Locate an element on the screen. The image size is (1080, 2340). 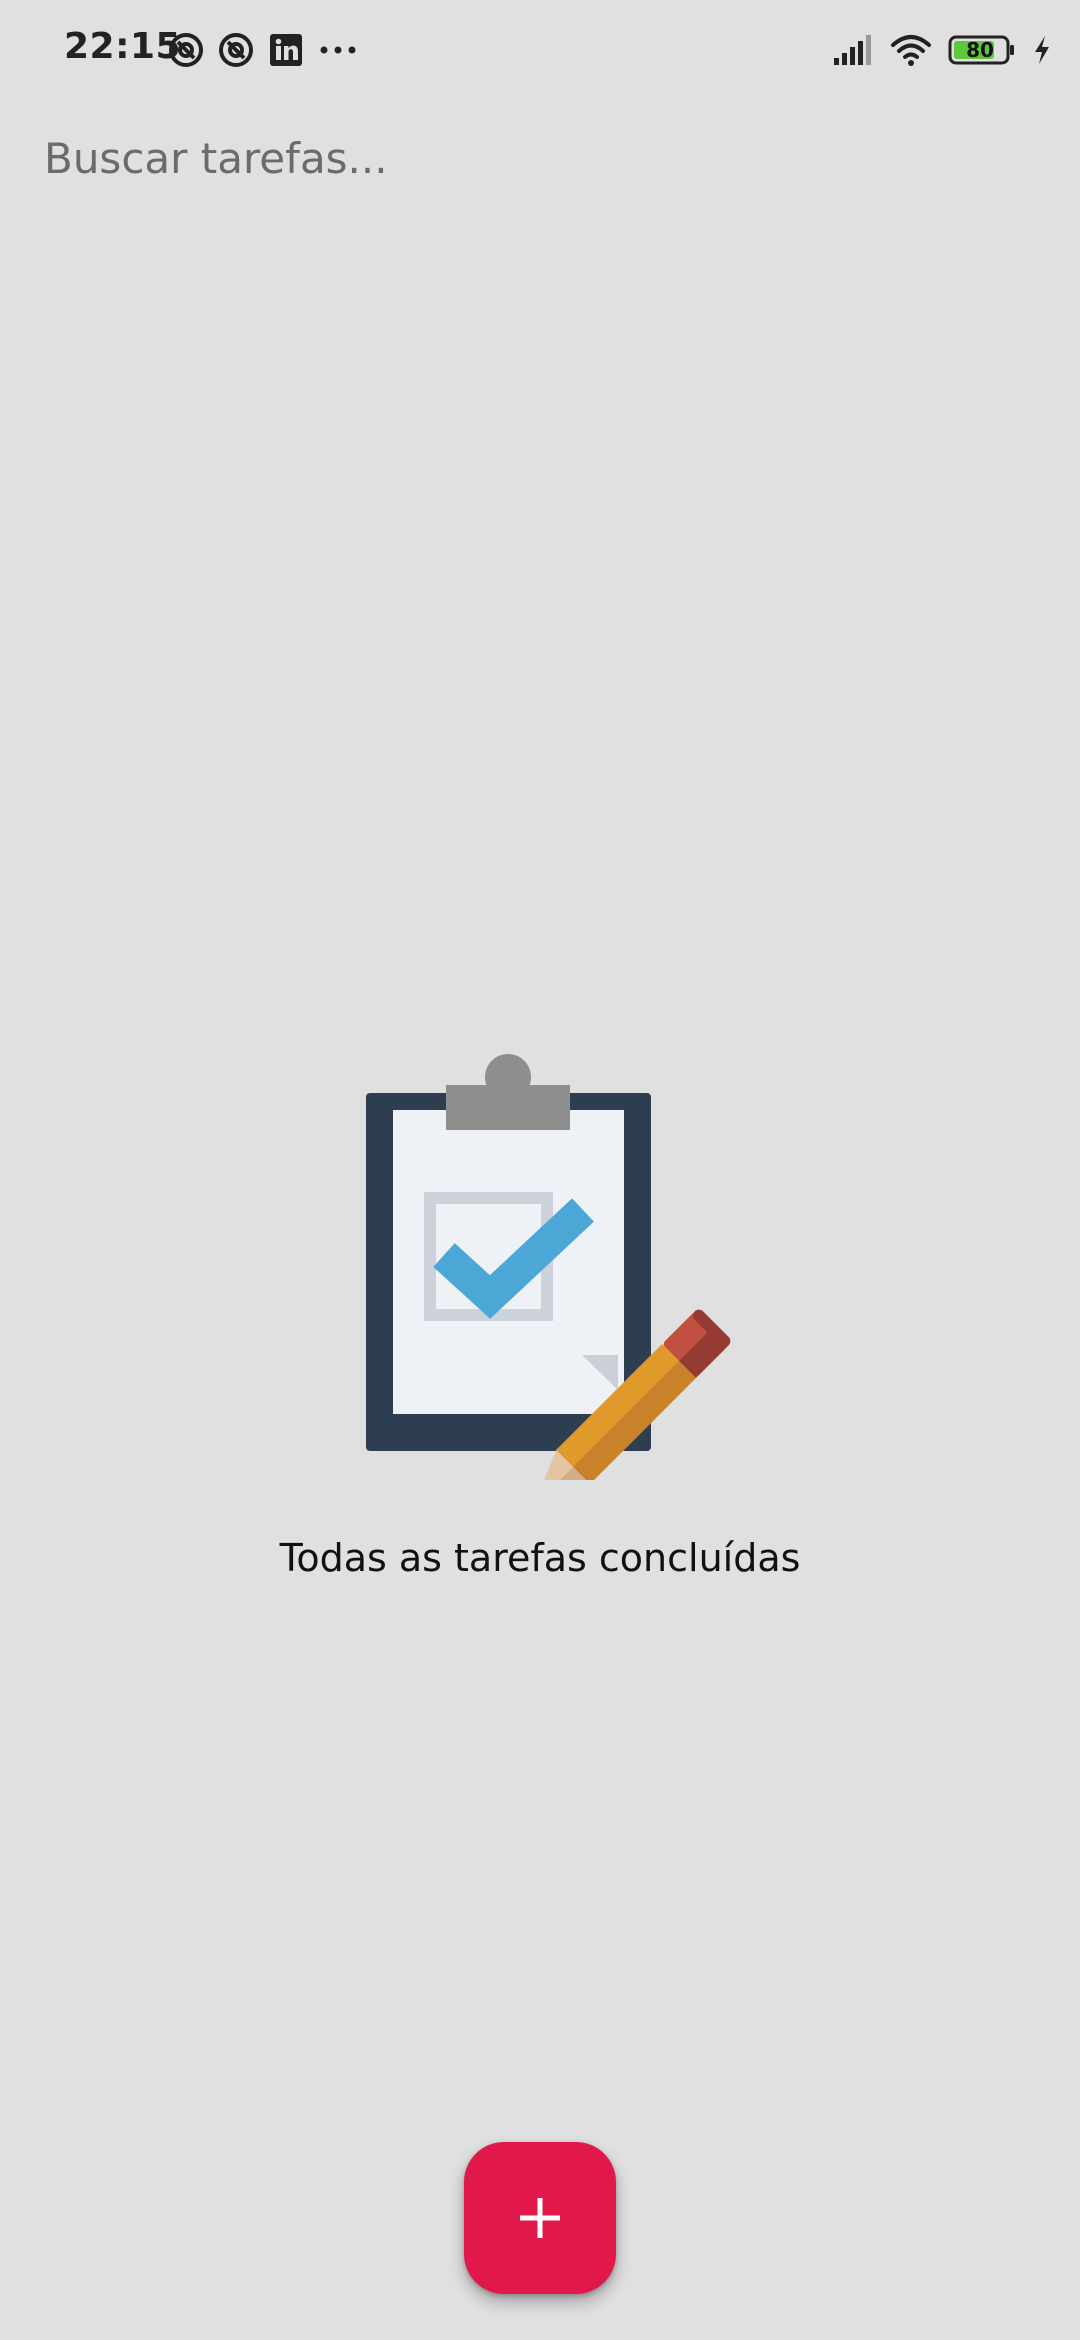
empty-state-message: Todas as tarefas concluídas is located at coordinates (540, 1558).